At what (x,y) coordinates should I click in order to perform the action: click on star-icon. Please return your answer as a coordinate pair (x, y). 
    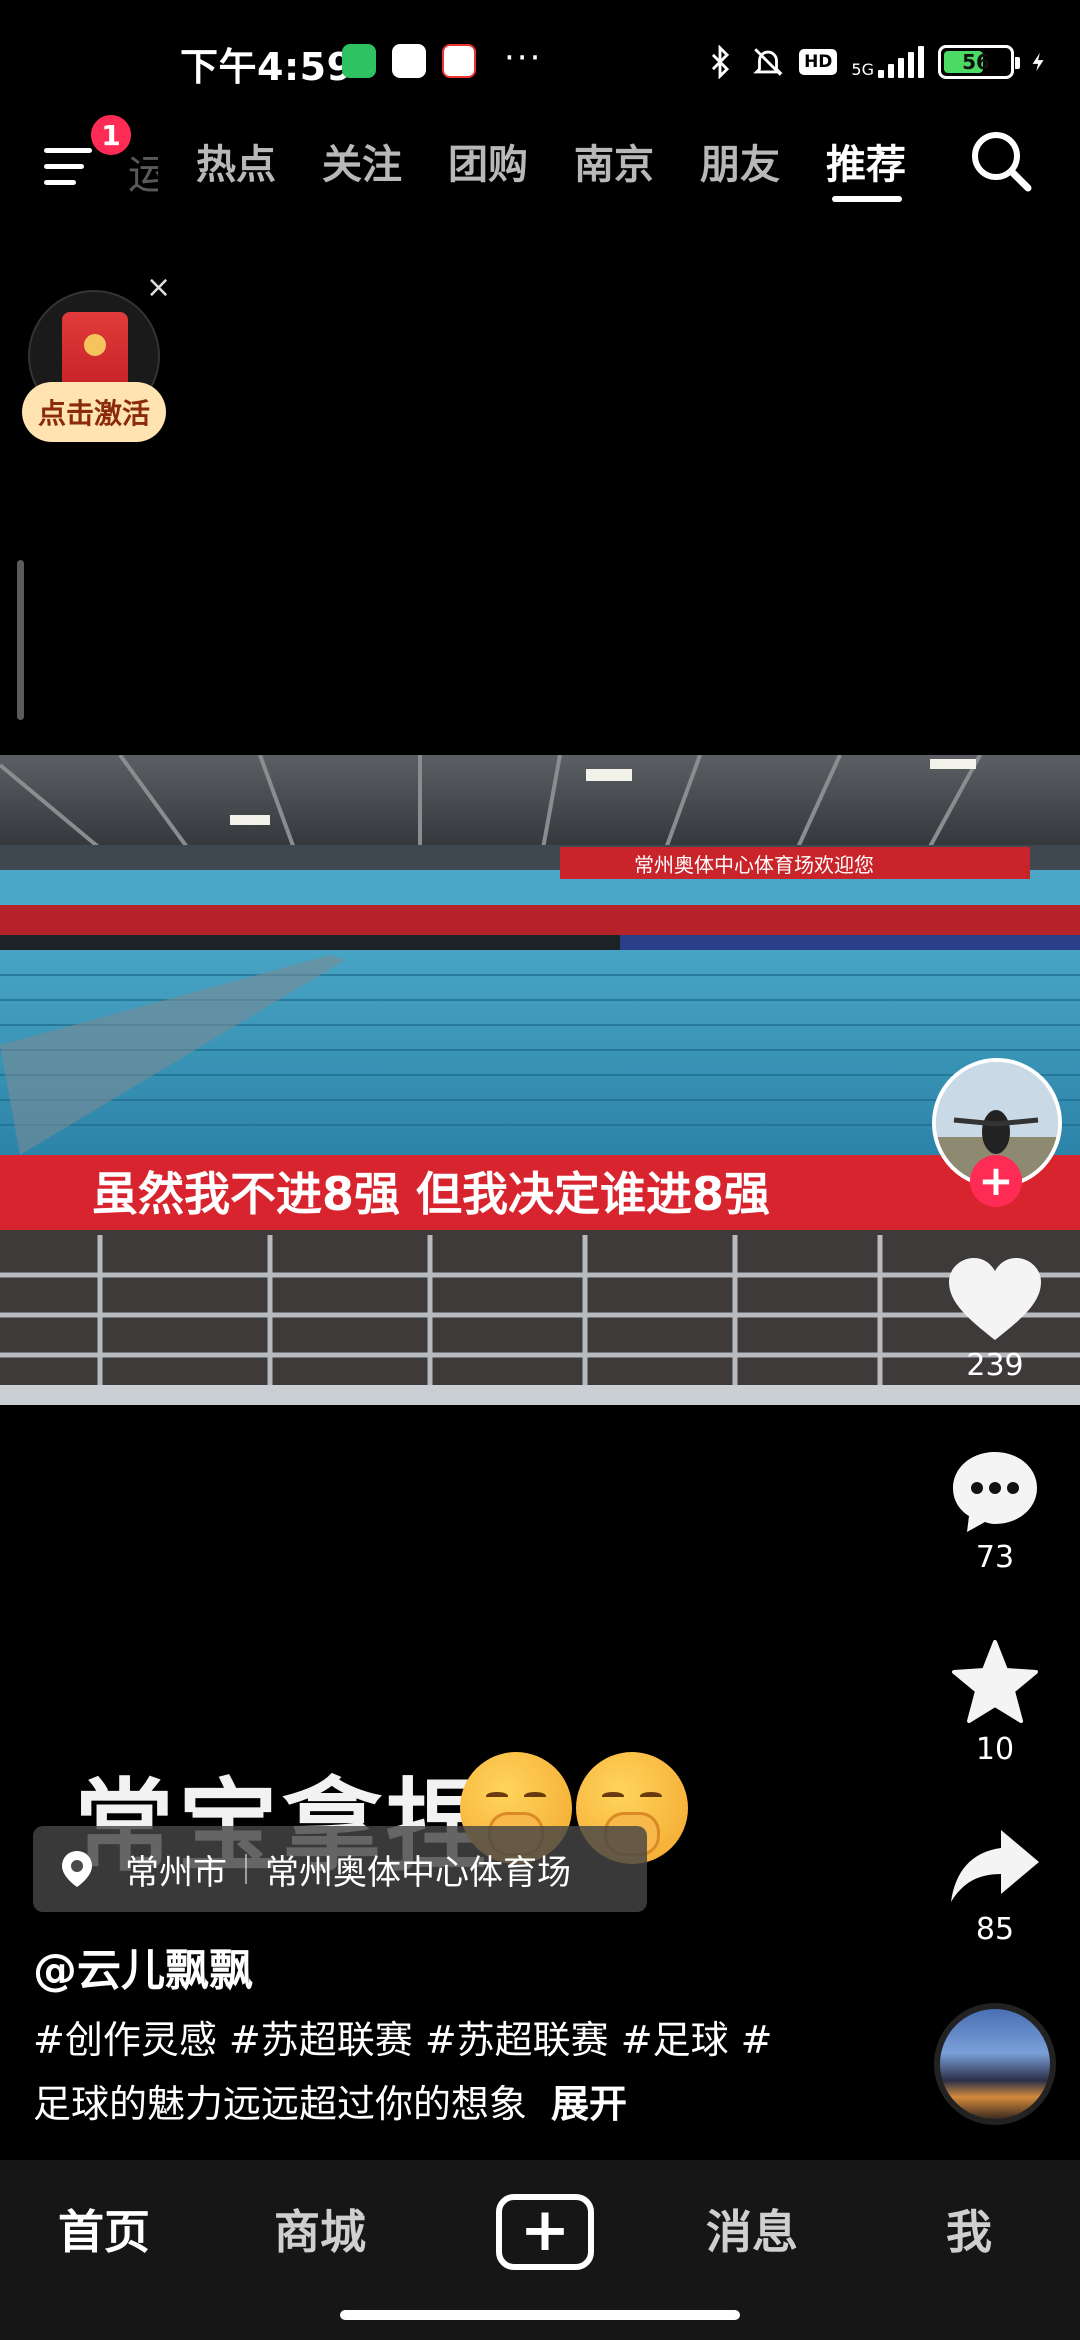
    Looking at the image, I should click on (995, 1681).